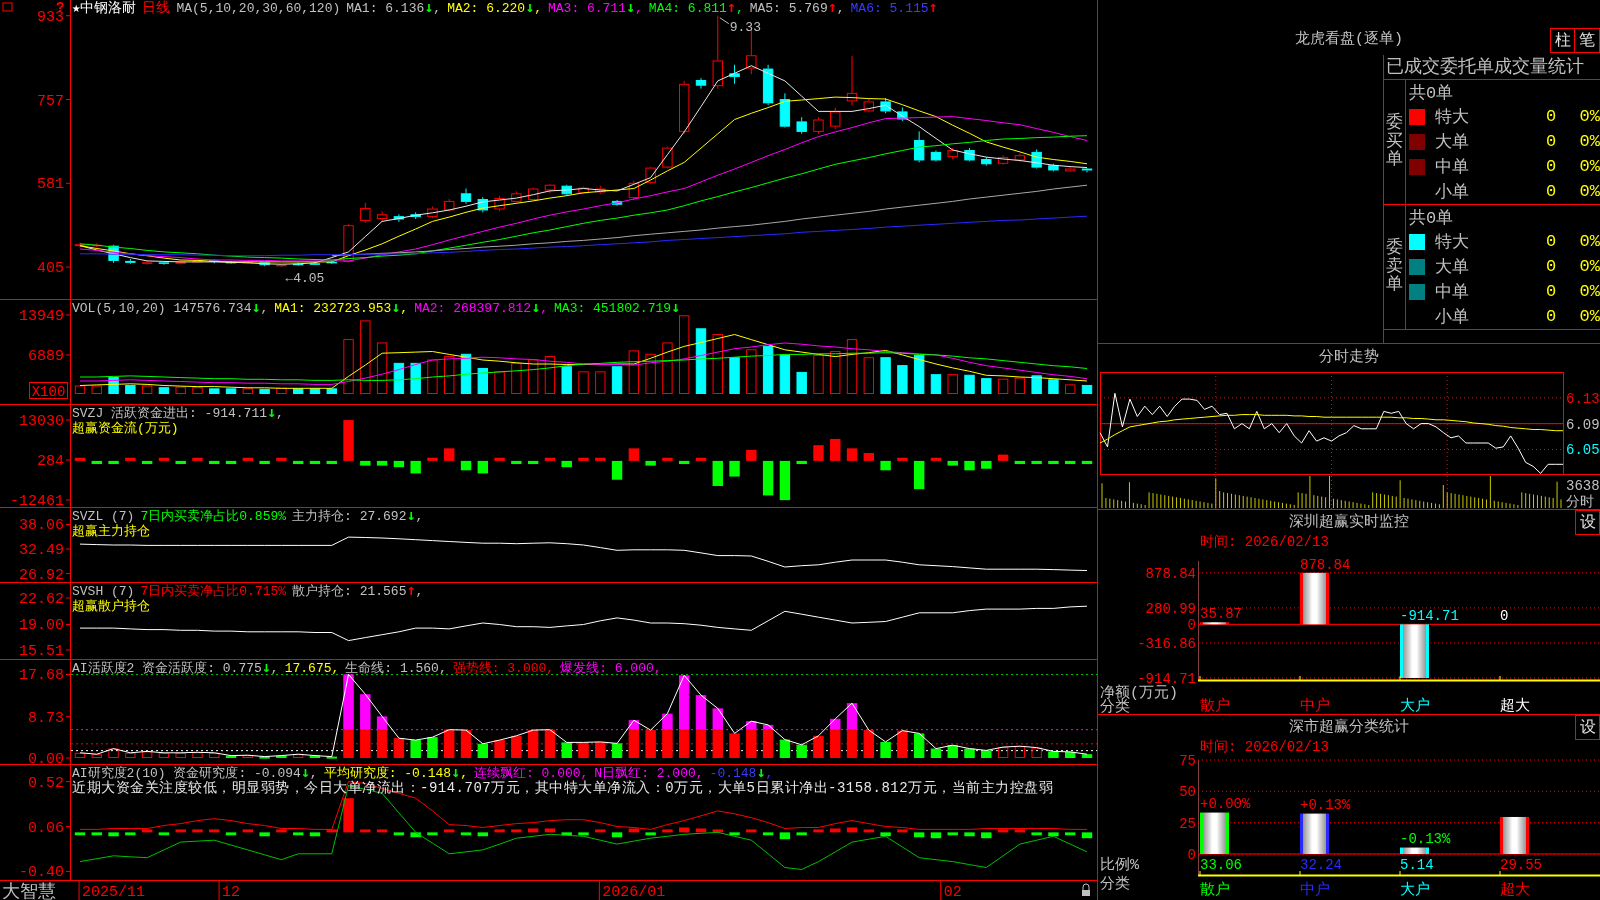 This screenshot has width=1600, height=900. I want to click on period-label: 日线, so click(156, 8).